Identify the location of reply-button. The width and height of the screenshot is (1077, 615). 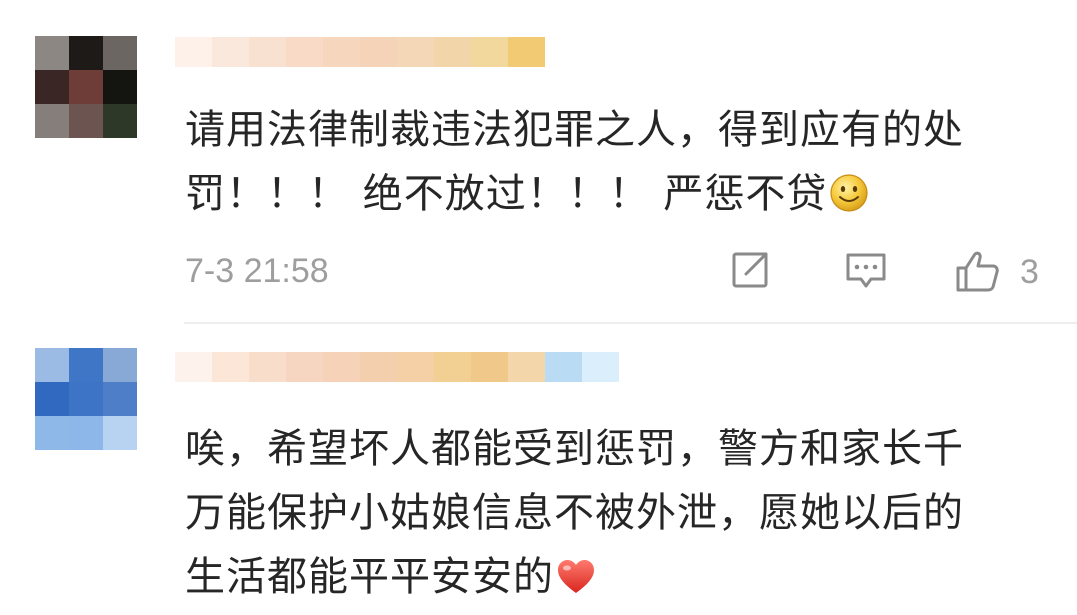
(866, 270).